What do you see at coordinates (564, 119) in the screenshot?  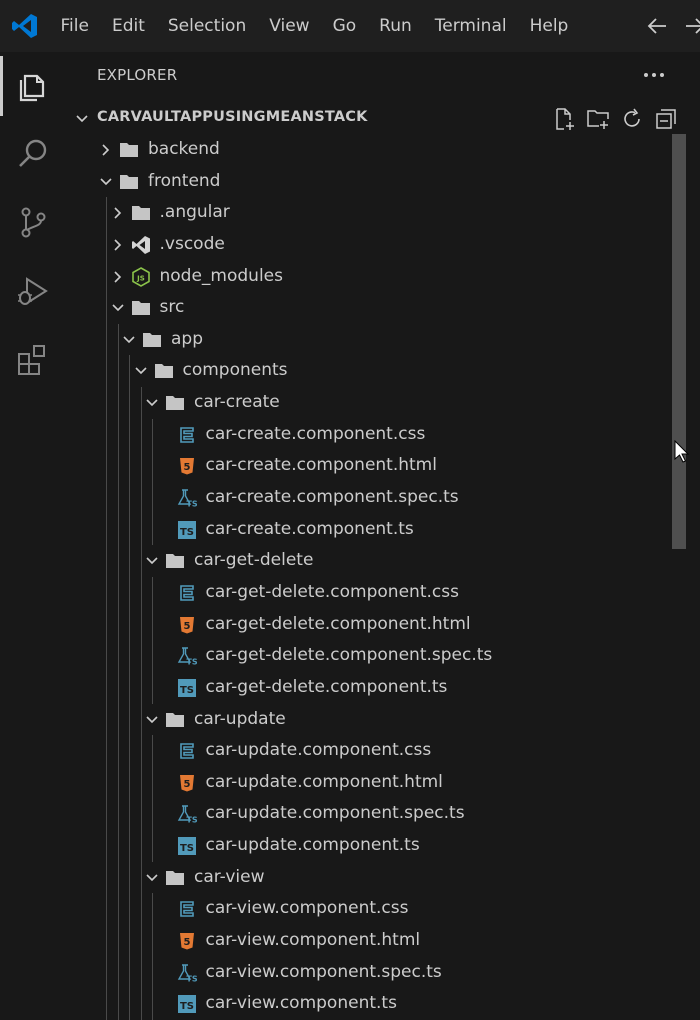 I see `new-file-icon` at bounding box center [564, 119].